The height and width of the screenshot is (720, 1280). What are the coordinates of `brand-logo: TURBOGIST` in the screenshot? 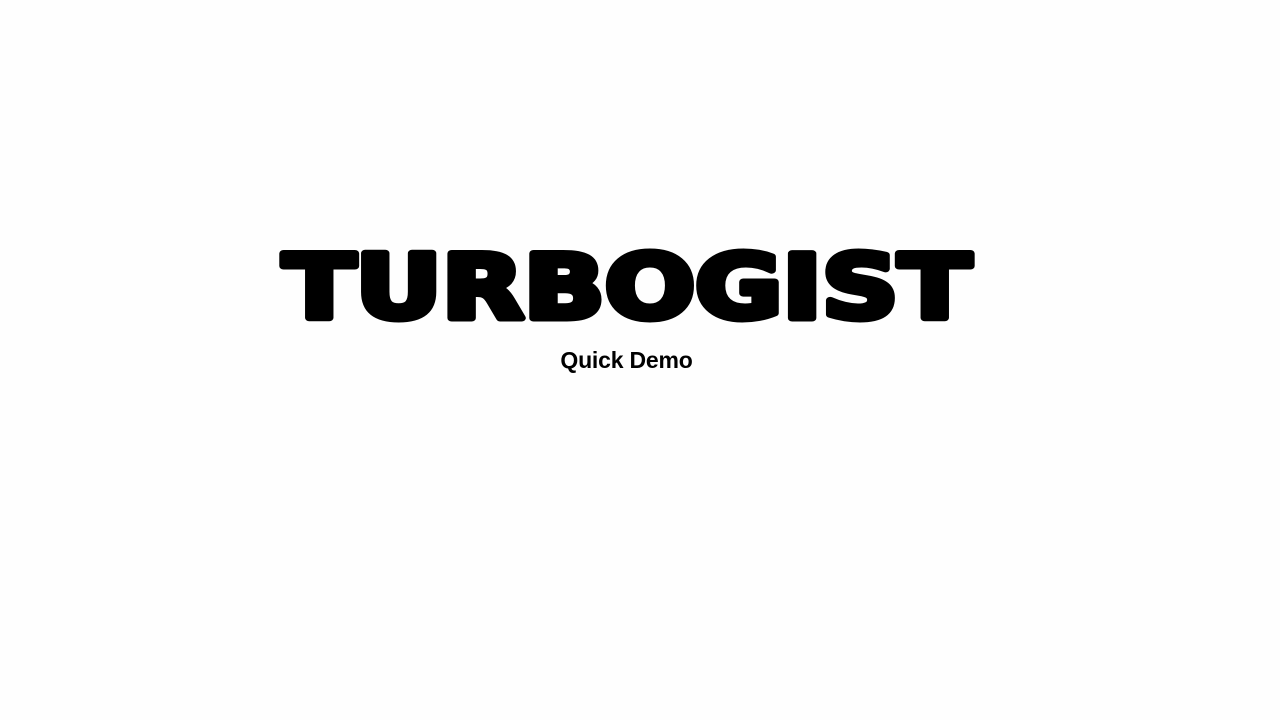 It's located at (627, 286).